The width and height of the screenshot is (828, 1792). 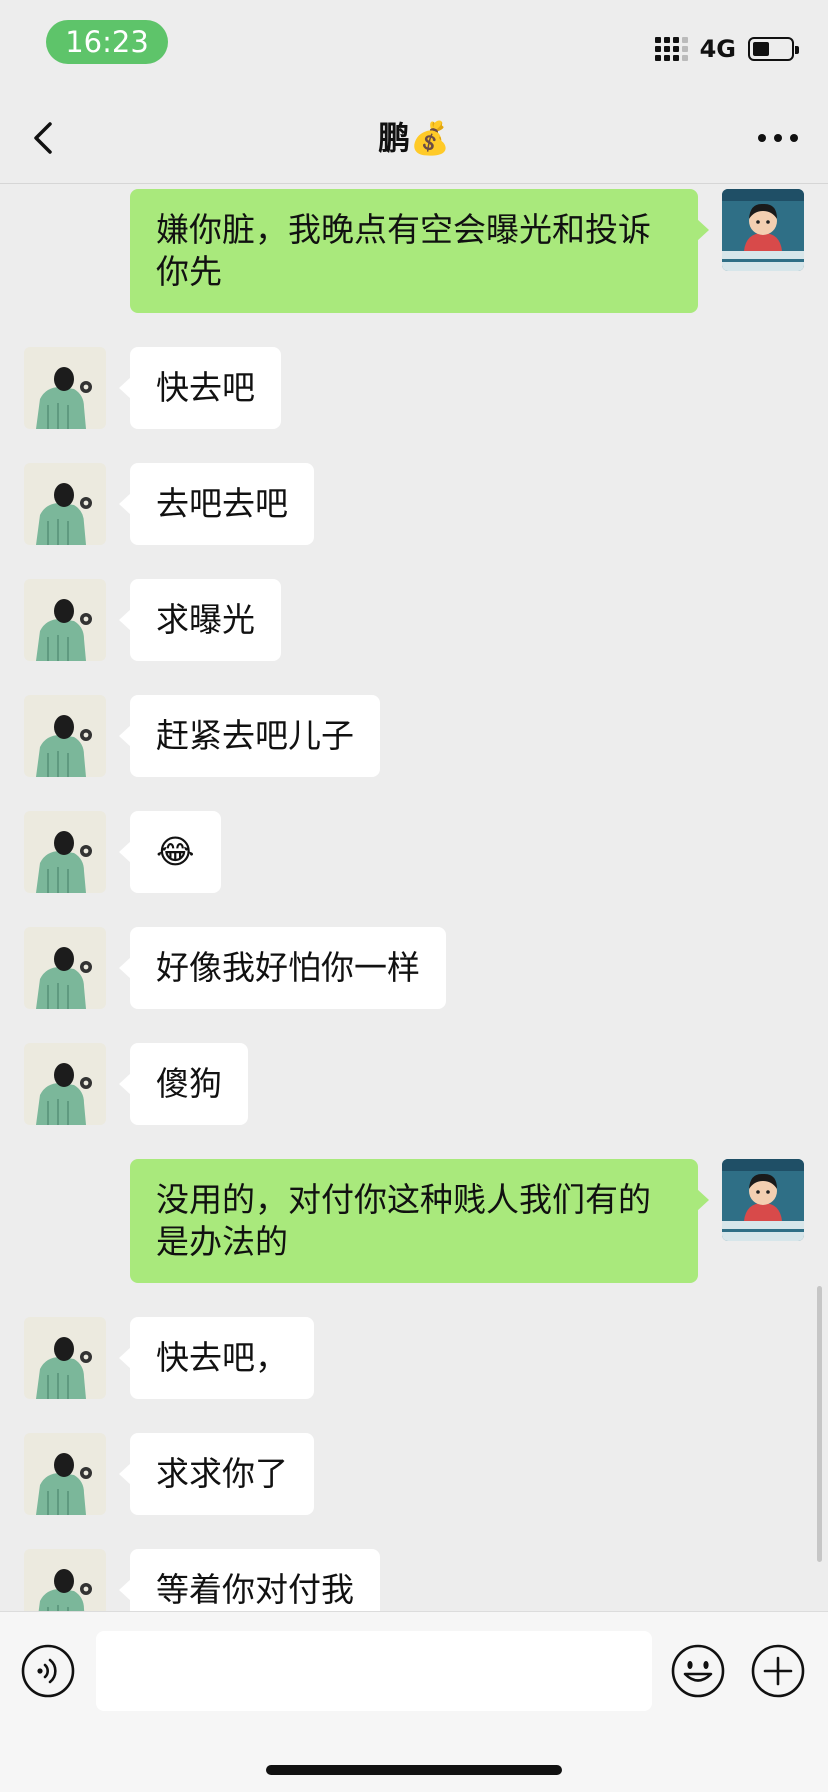 I want to click on message-bubble: 求曝光, so click(x=200, y=620).